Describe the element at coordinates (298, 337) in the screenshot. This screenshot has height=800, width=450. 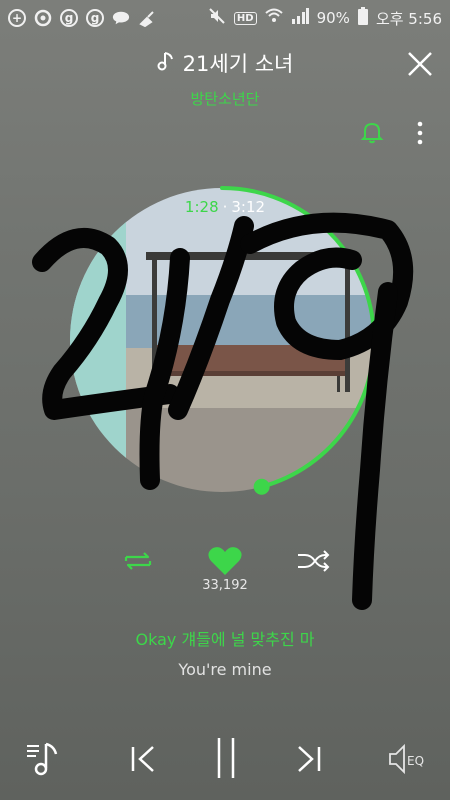
I see `progress-arc` at that location.